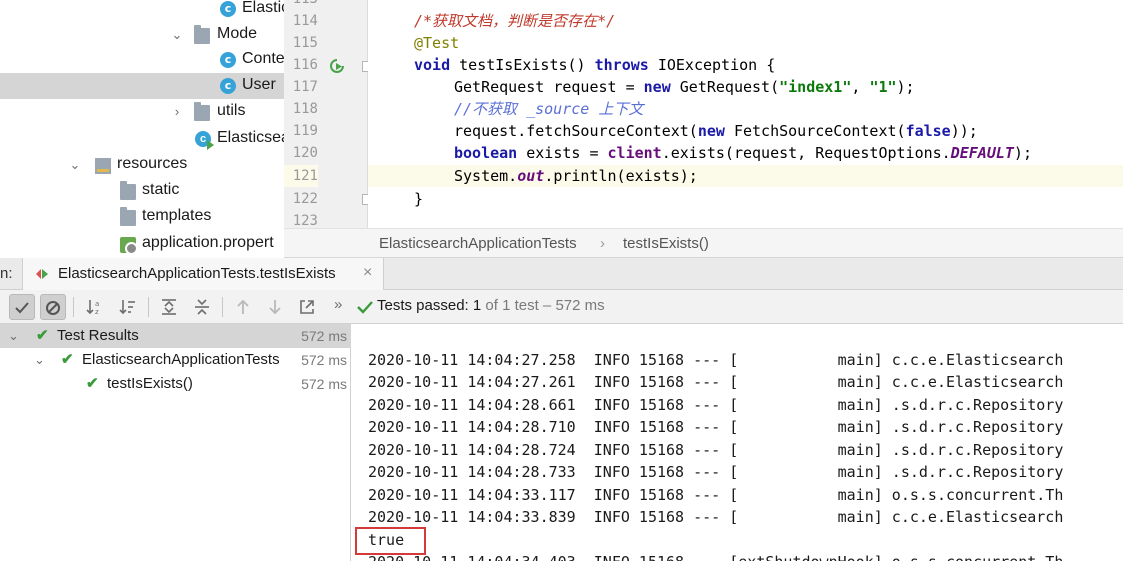  Describe the element at coordinates (305, 199) in the screenshot. I see `line-number: 122` at that location.